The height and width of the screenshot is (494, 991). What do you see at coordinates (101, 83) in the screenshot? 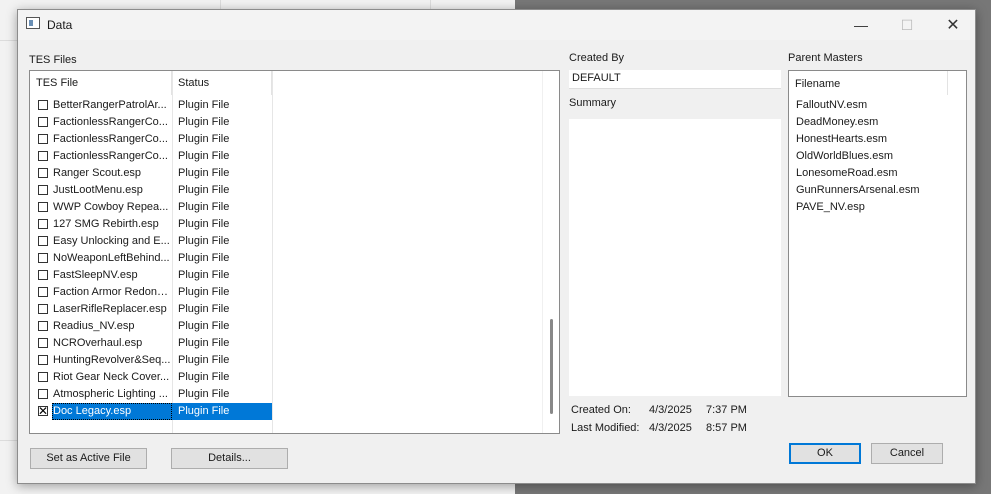
I see `column-header-tes-file: TES File` at bounding box center [101, 83].